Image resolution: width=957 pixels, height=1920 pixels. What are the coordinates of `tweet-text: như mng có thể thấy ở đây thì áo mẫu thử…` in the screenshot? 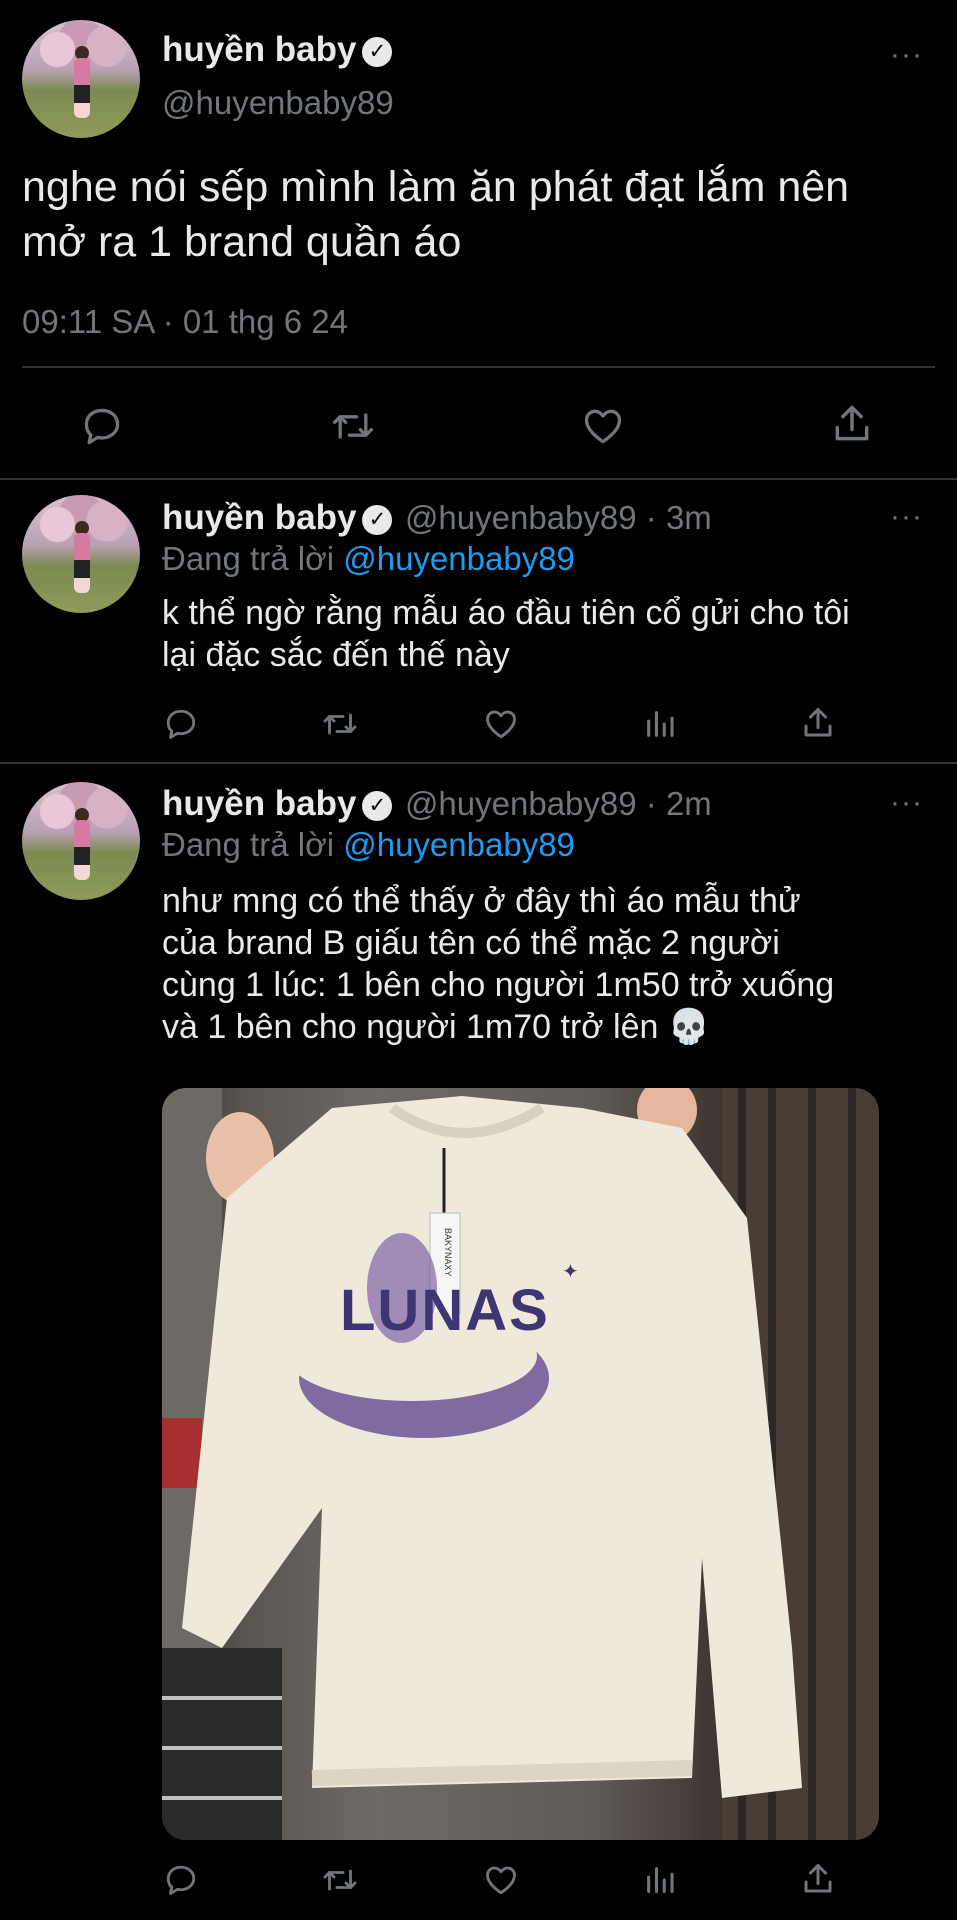 It's located at (498, 964).